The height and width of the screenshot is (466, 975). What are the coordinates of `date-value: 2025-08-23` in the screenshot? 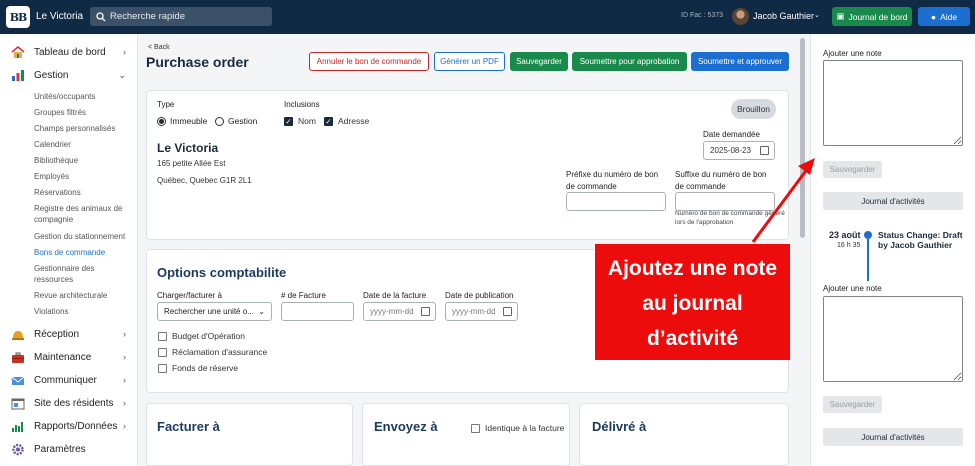 It's located at (730, 150).